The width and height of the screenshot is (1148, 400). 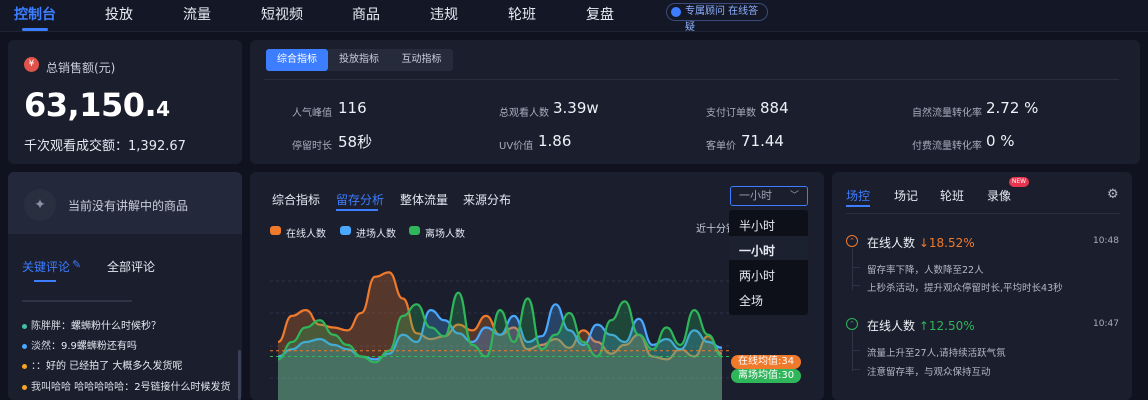 What do you see at coordinates (282, 14) in the screenshot?
I see `nav-item-short-video: 短视频` at bounding box center [282, 14].